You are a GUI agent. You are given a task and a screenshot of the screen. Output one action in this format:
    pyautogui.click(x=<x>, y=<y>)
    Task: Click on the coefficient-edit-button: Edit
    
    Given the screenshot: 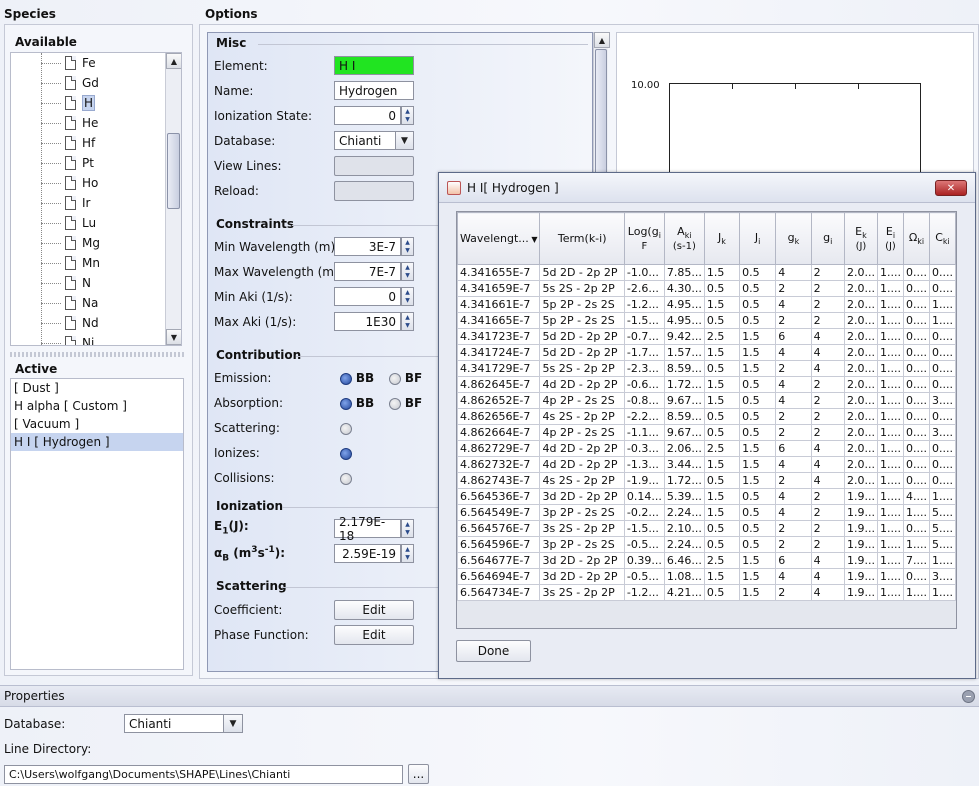 What is the action you would take?
    pyautogui.click(x=374, y=610)
    